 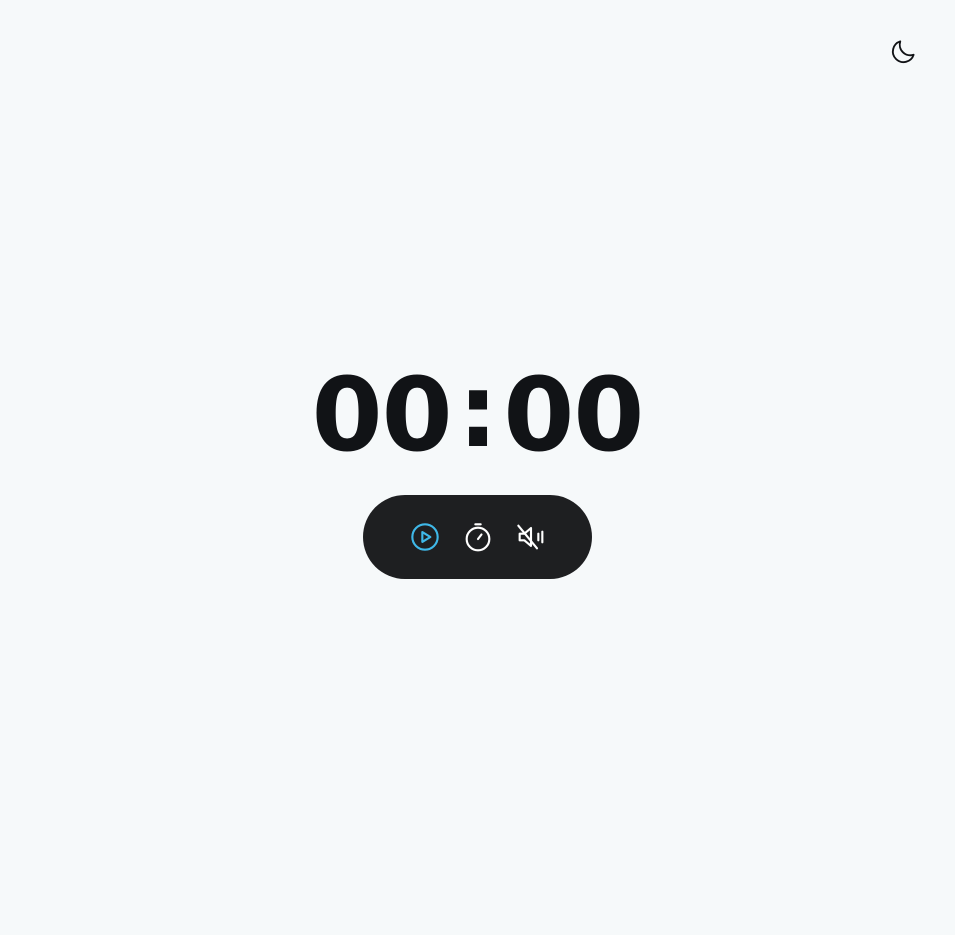 I want to click on timer-seconds: 00, so click(x=573, y=415).